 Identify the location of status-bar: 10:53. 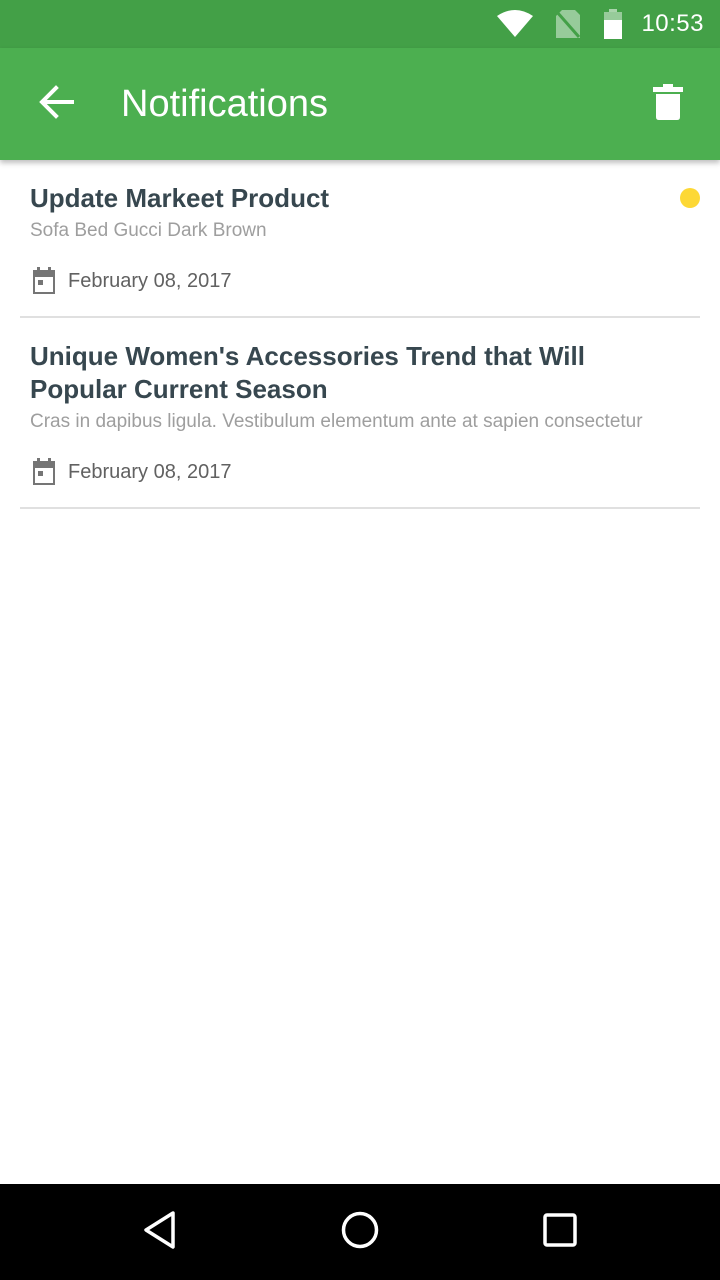
(360, 24).